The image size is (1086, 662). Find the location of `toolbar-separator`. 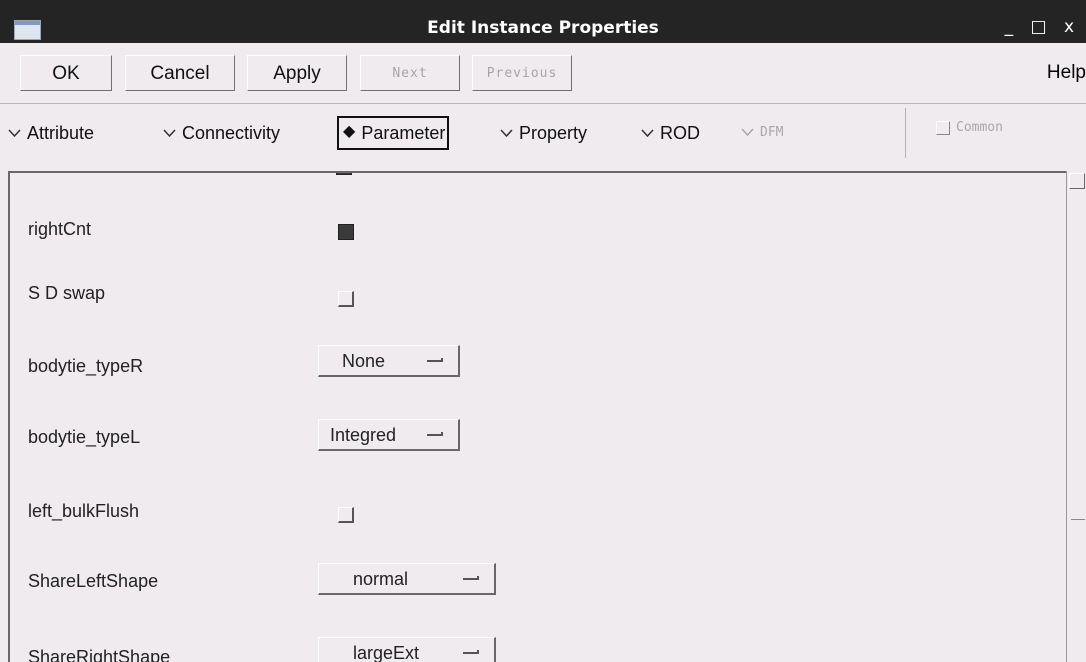

toolbar-separator is located at coordinates (905, 133).